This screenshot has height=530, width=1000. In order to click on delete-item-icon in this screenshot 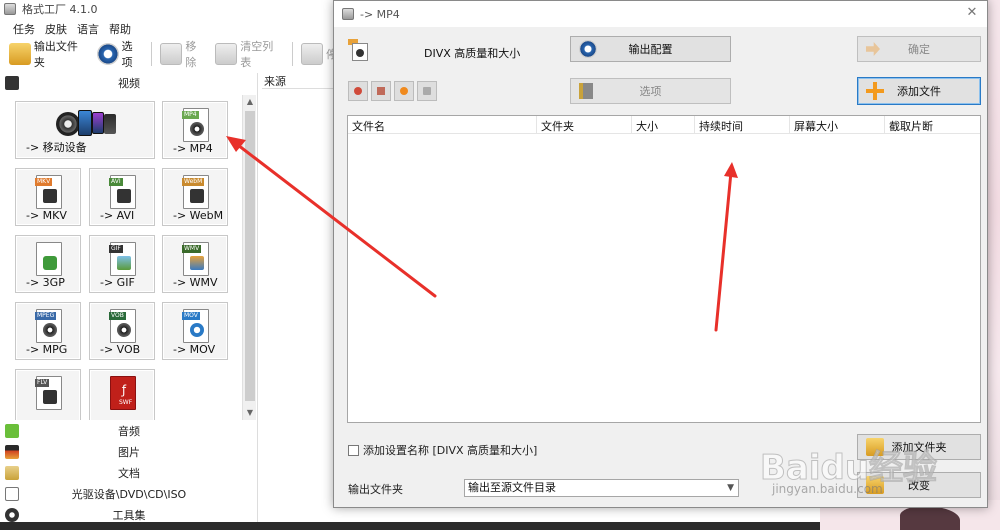, I will do `click(381, 91)`.